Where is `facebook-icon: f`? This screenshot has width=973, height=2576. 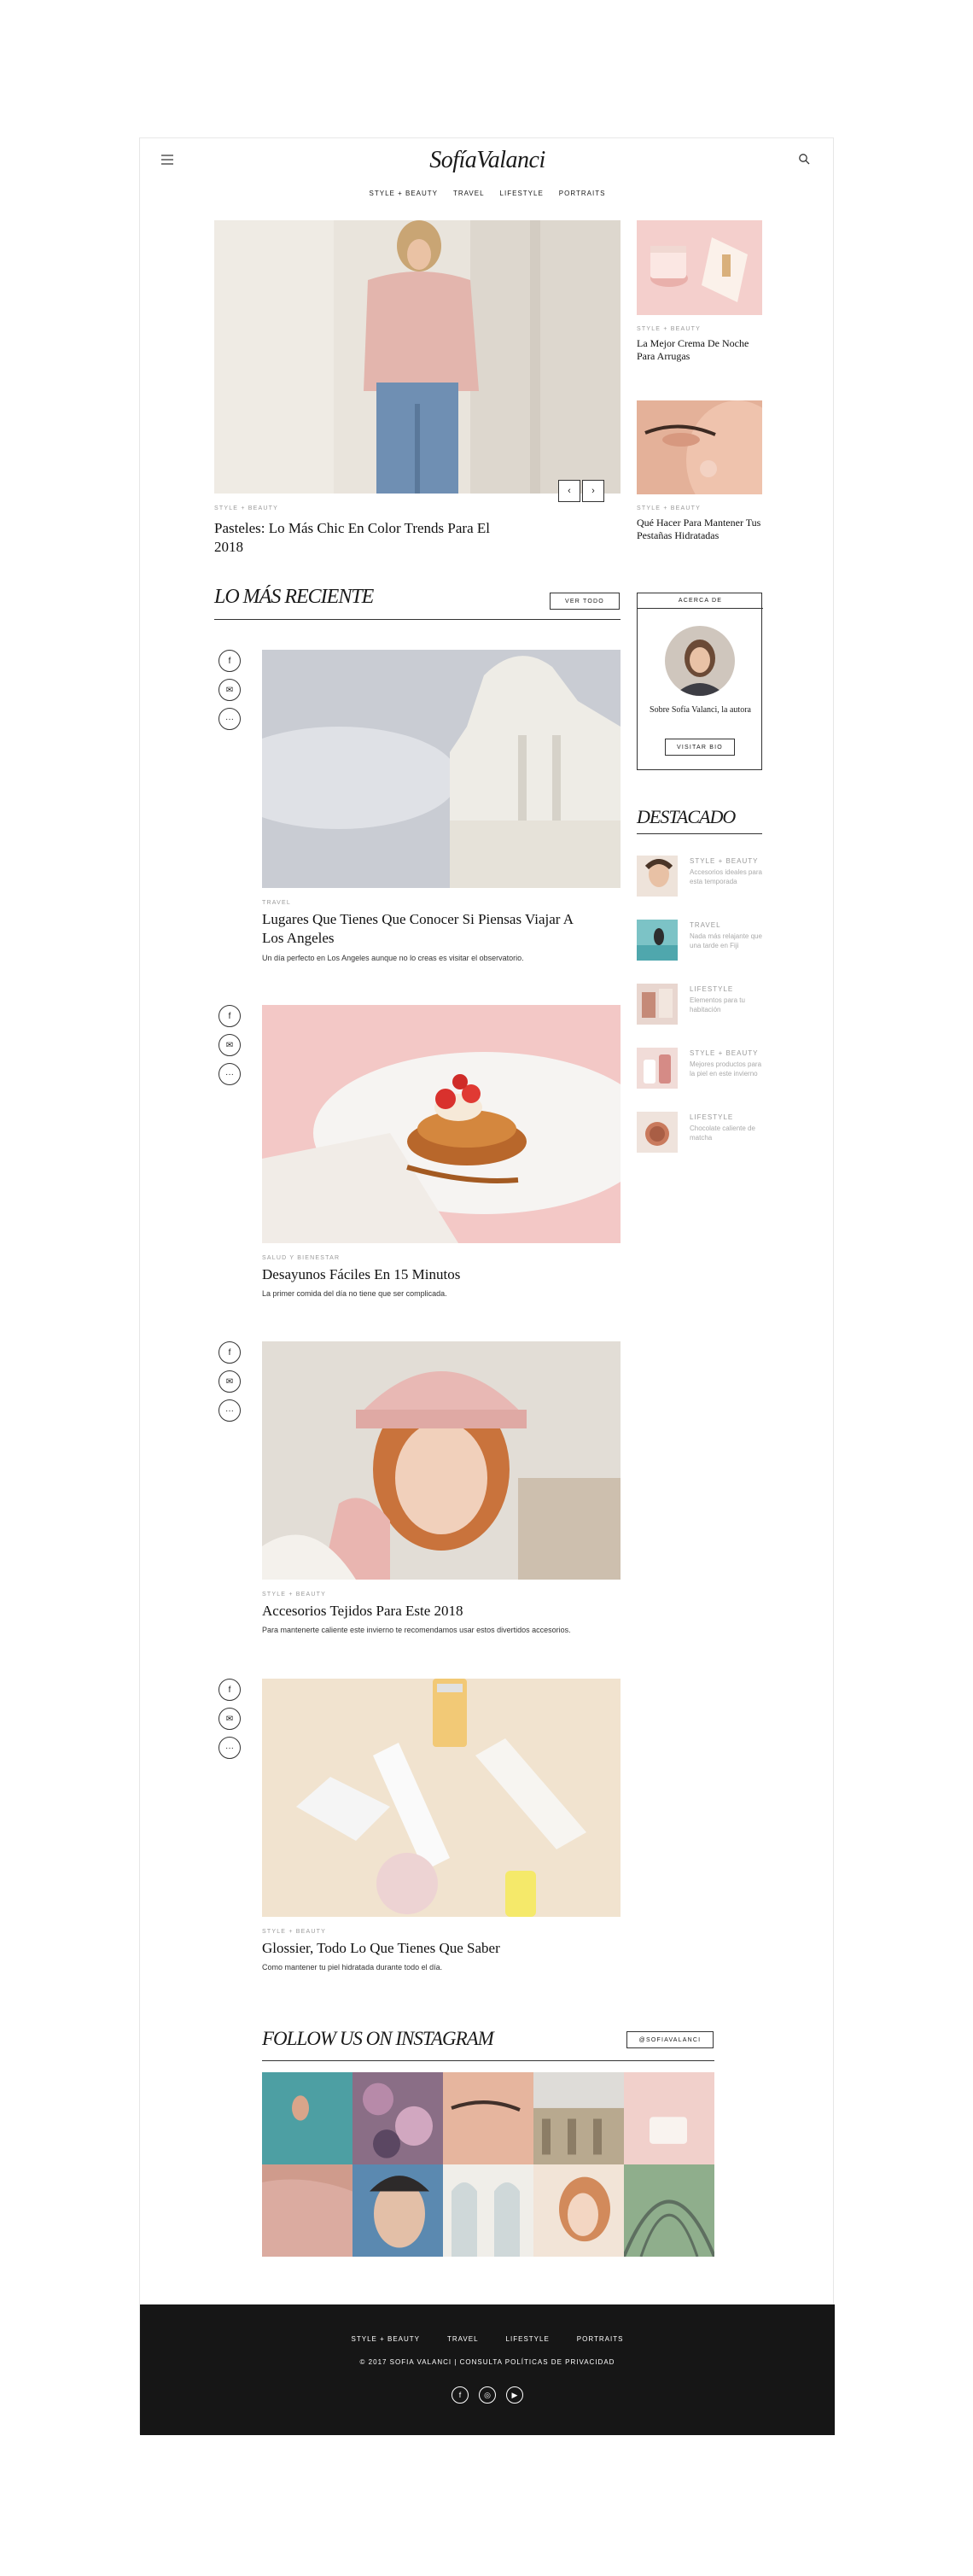
facebook-icon: f is located at coordinates (461, 2395).